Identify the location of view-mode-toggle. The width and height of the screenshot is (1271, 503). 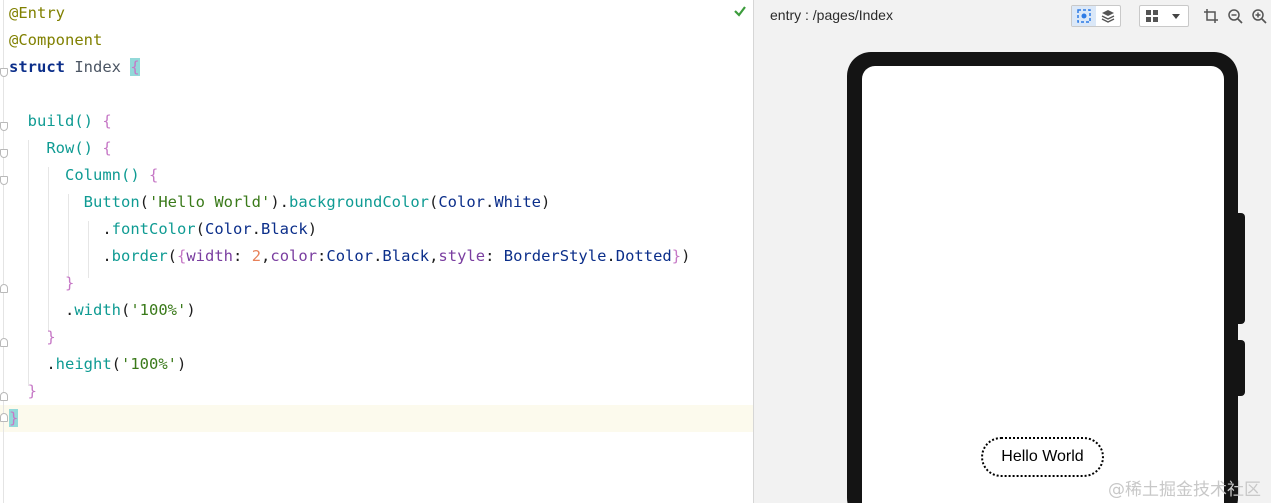
(1096, 16).